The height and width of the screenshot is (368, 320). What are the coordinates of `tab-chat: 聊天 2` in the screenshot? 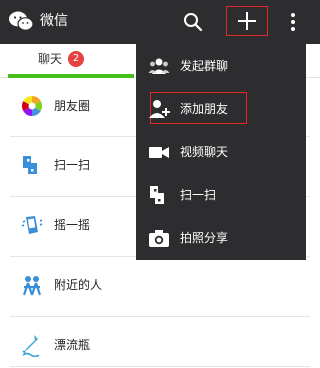 It's located at (53, 61).